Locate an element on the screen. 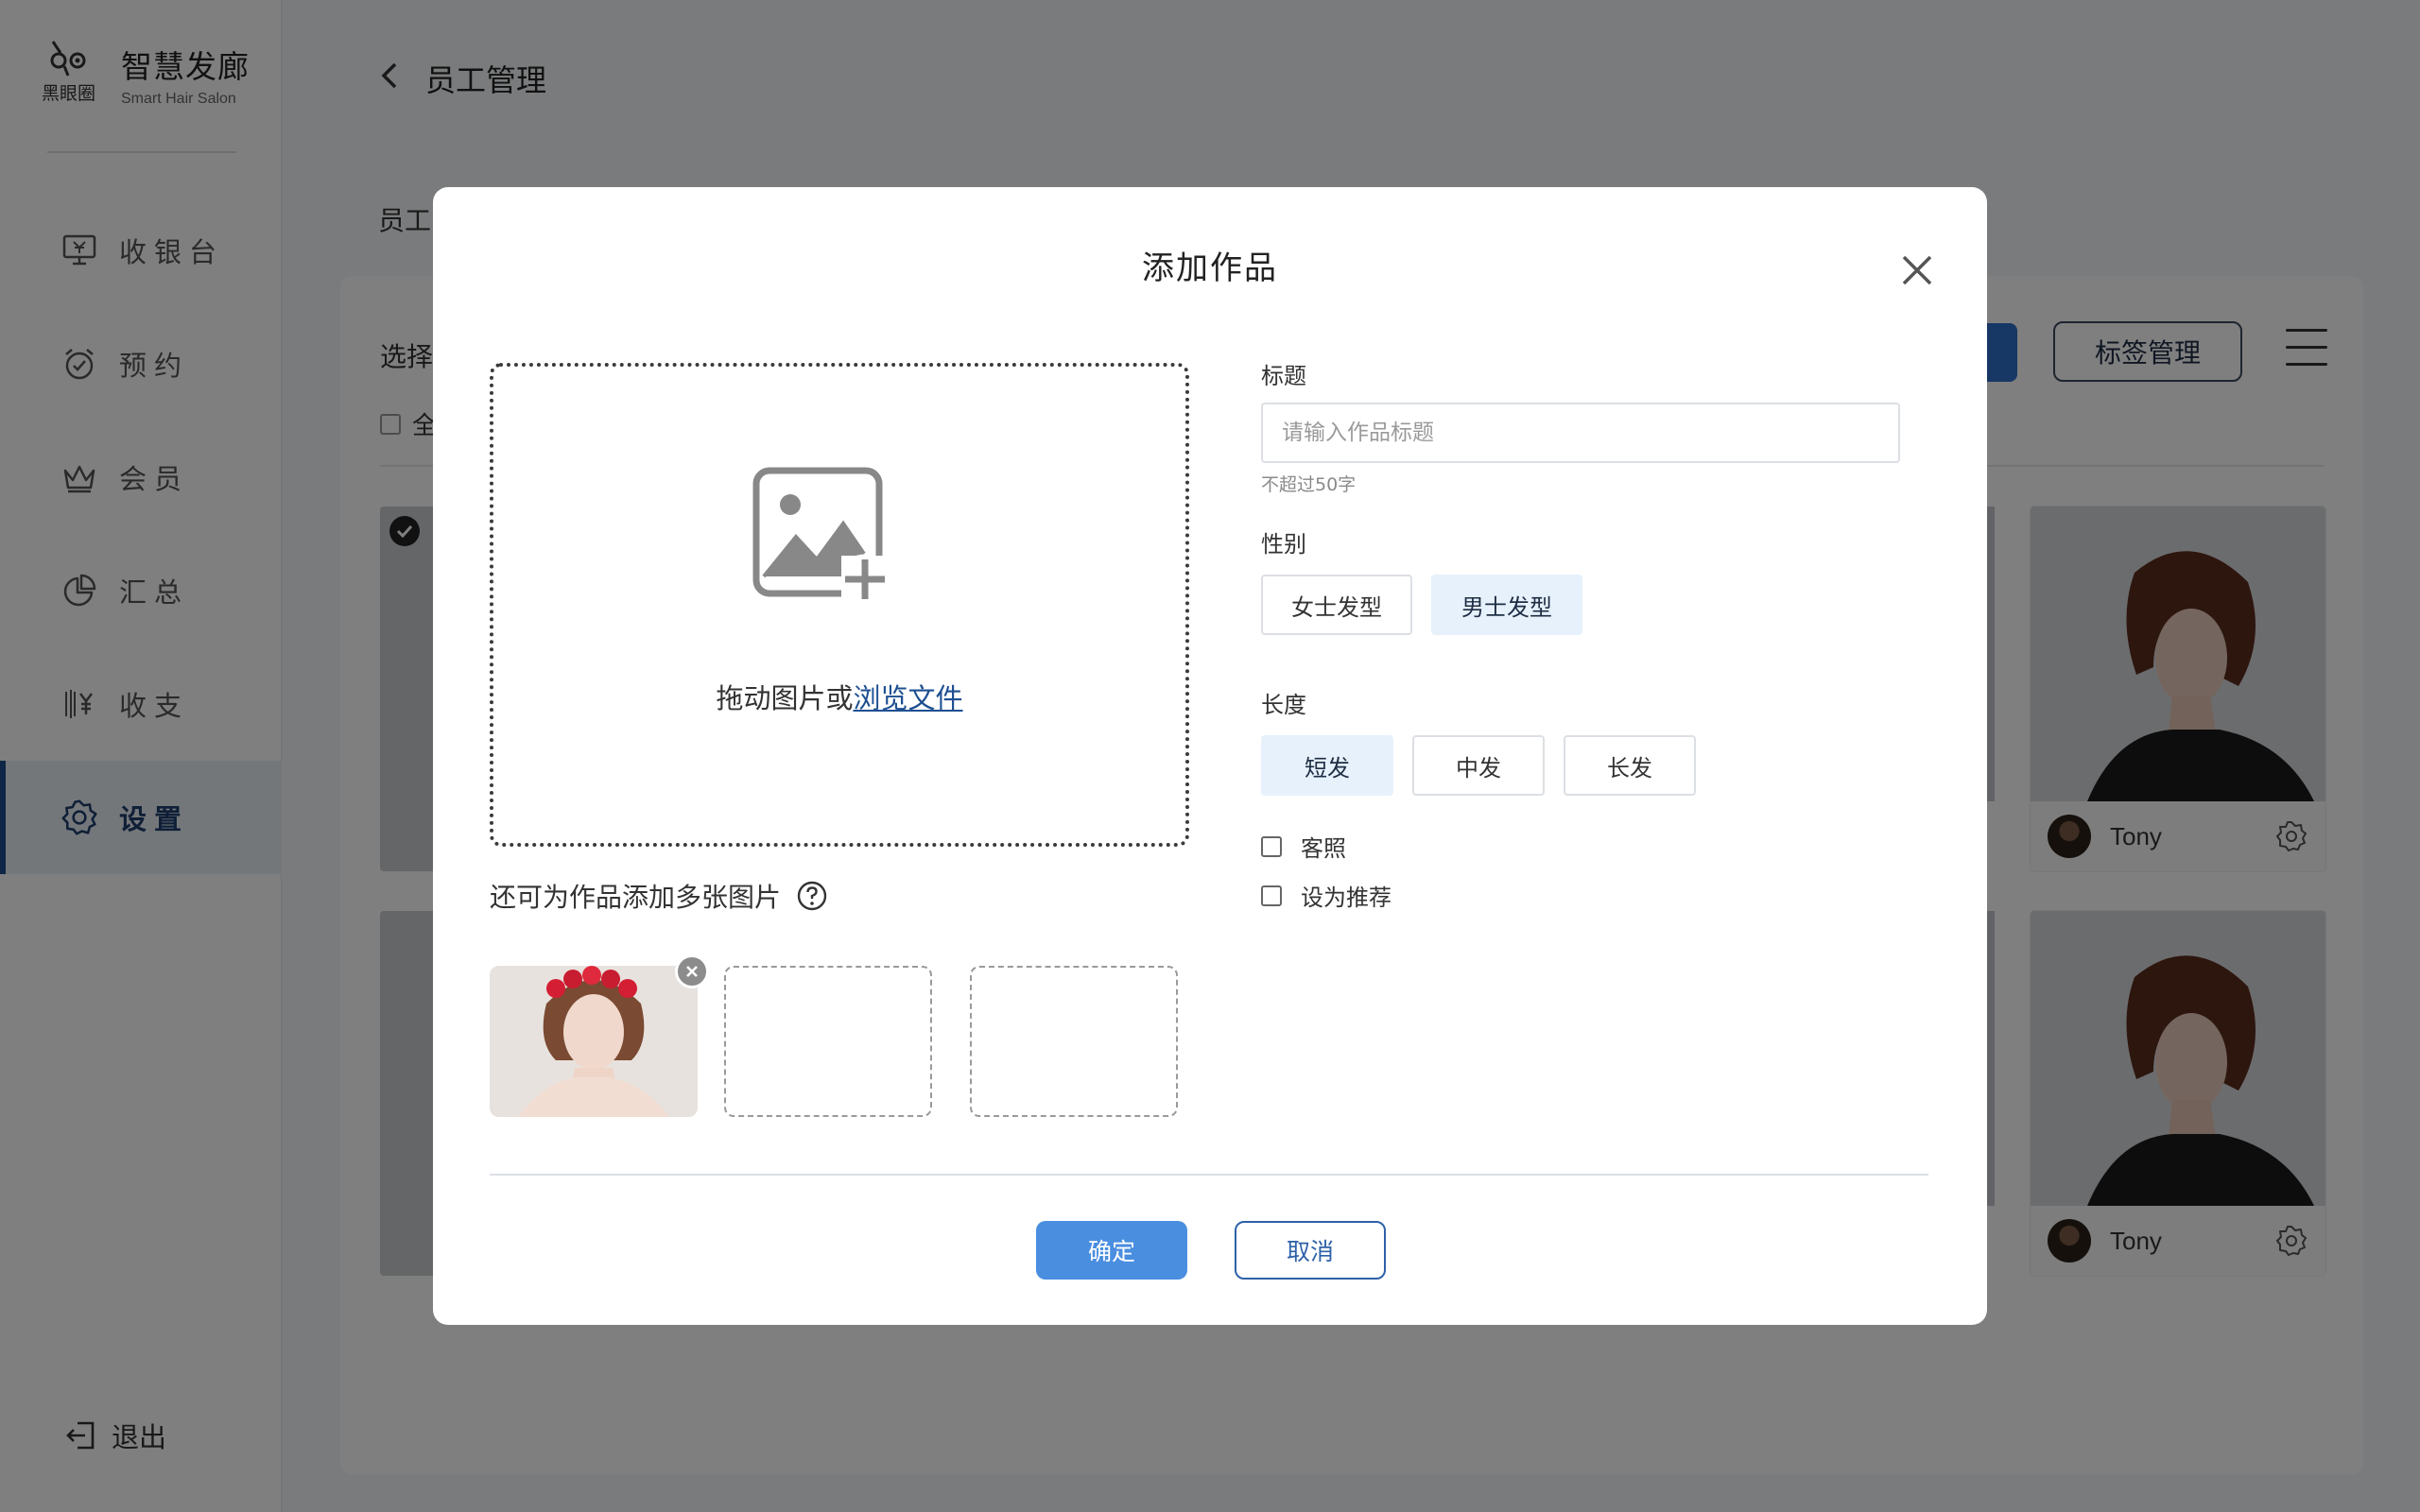  gender-option-male: 男士发型 is located at coordinates (1506, 605).